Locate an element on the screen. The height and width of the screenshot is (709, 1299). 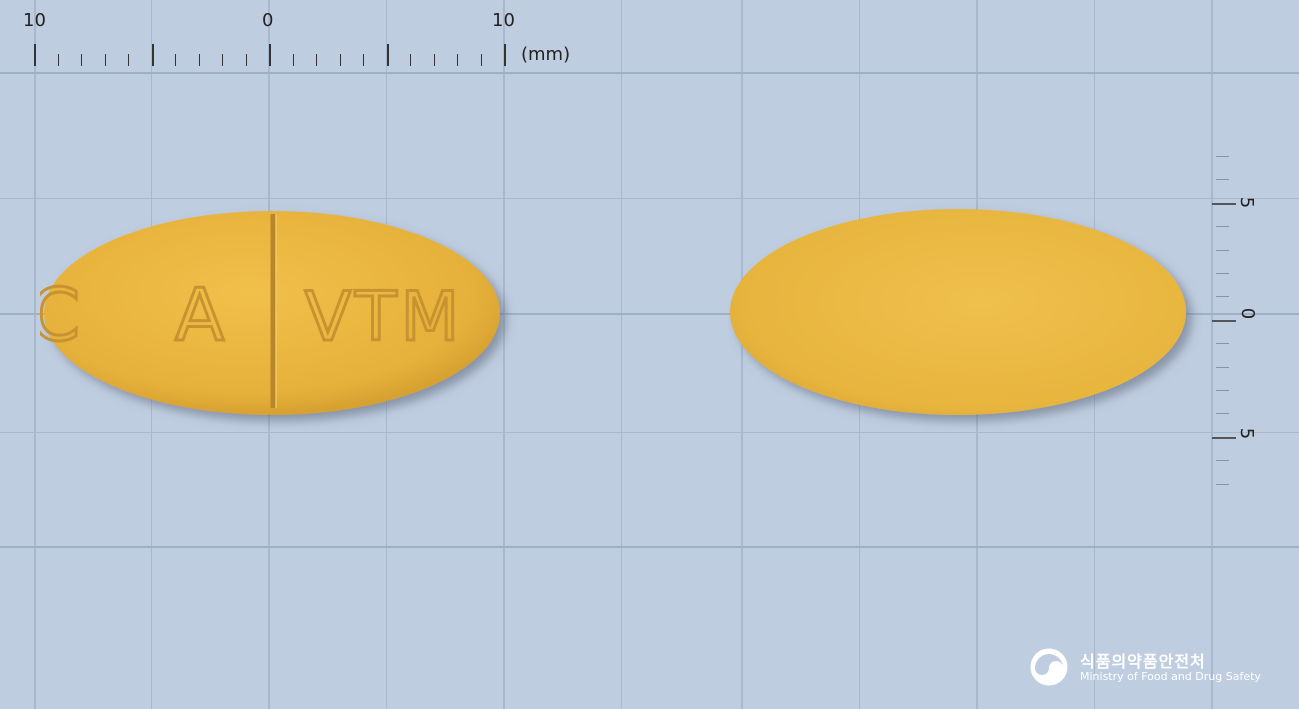
tablet-imprint-right: VTM is located at coordinates (384, 317).